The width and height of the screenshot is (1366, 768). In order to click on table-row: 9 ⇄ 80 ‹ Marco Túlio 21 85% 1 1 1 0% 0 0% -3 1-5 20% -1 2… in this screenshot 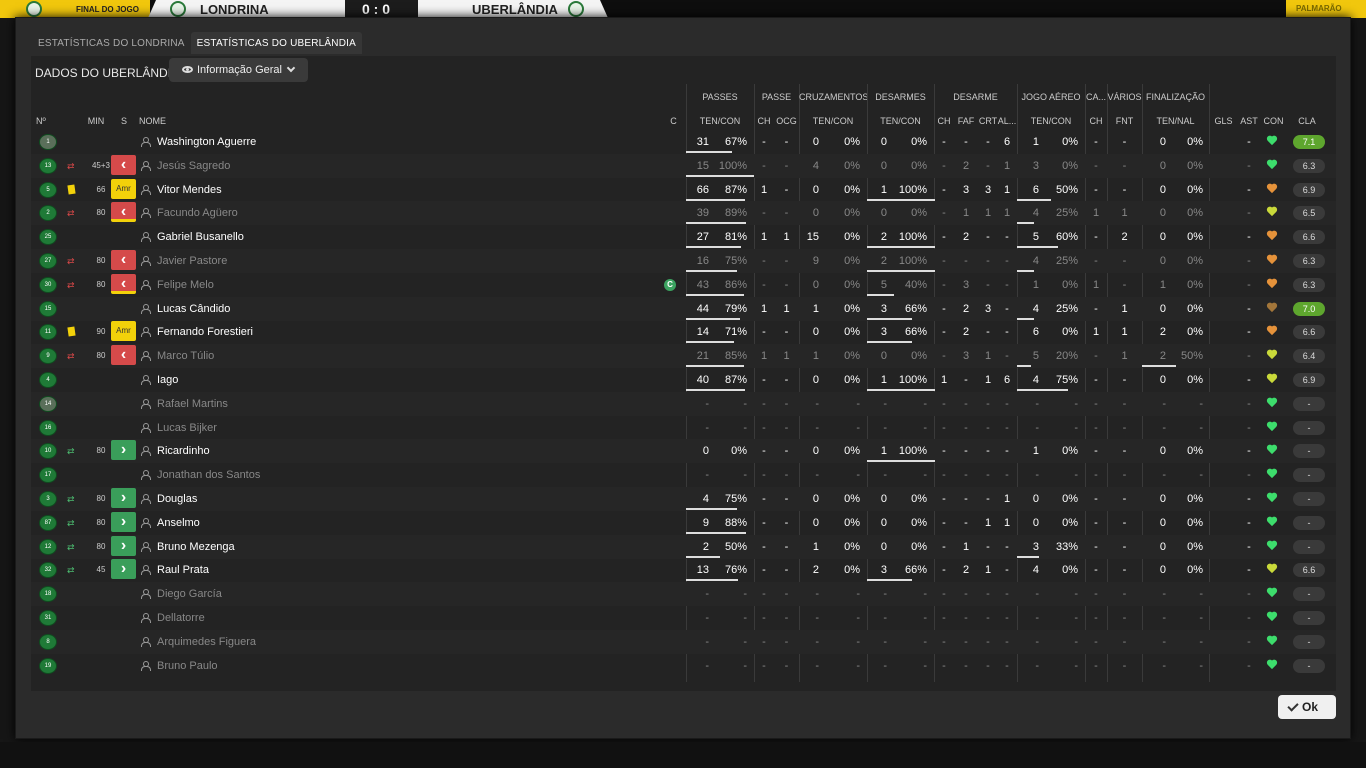, I will do `click(683, 356)`.